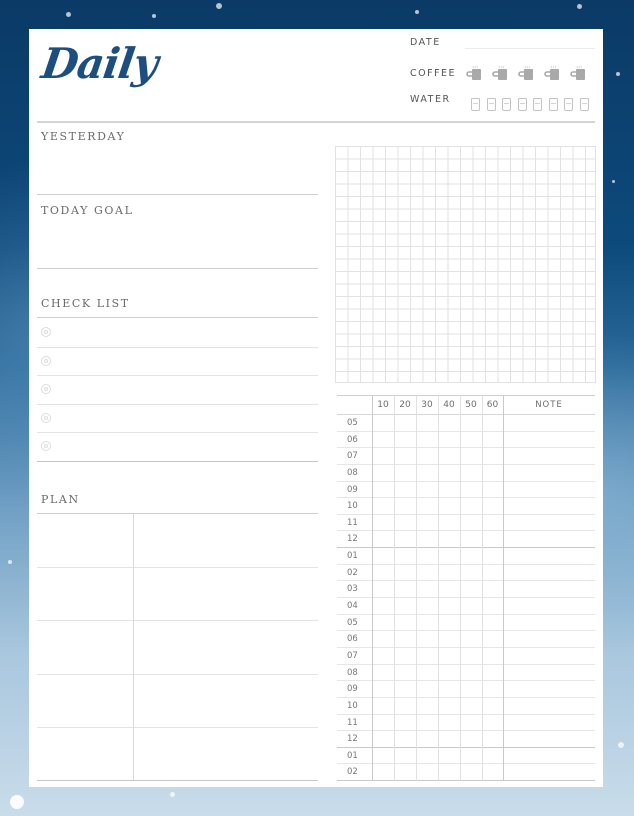 This screenshot has height=816, width=634. I want to click on time-table-row: 02, so click(466, 573).